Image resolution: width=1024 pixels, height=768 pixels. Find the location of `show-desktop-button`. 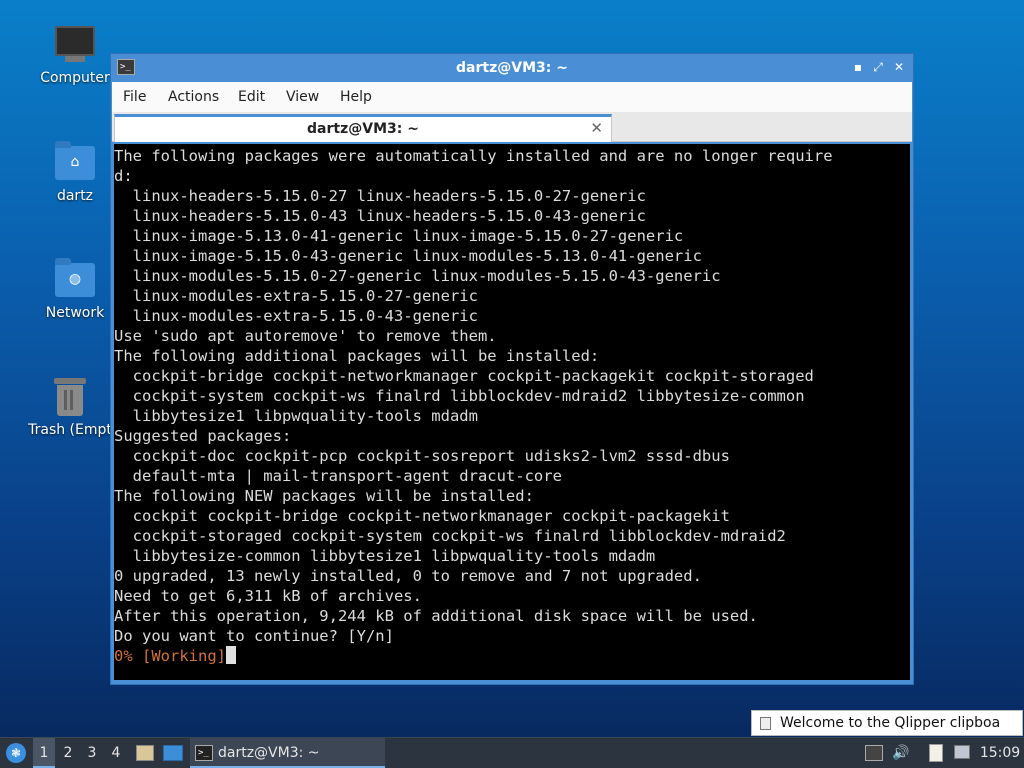

show-desktop-button is located at coordinates (172, 753).